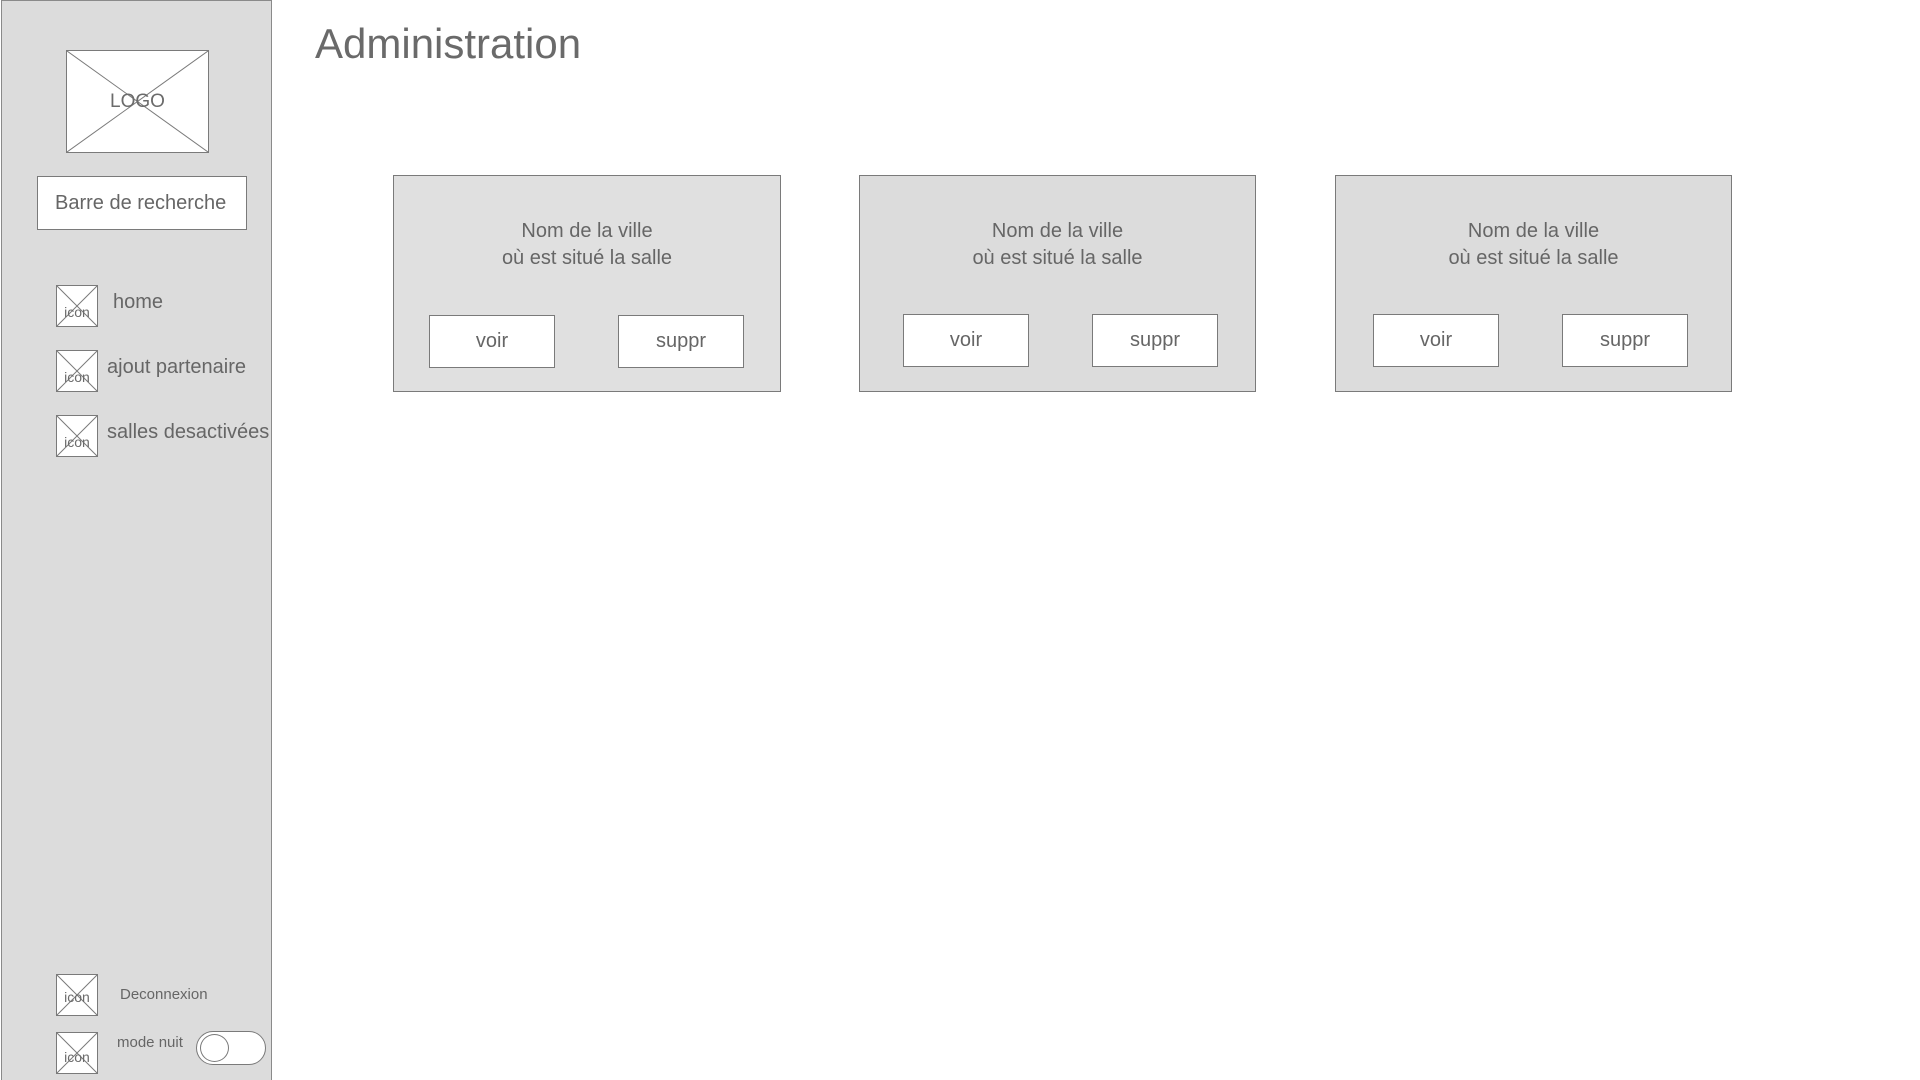 Image resolution: width=1920 pixels, height=1080 pixels. I want to click on night-mode-label: mode nuit, so click(150, 1042).